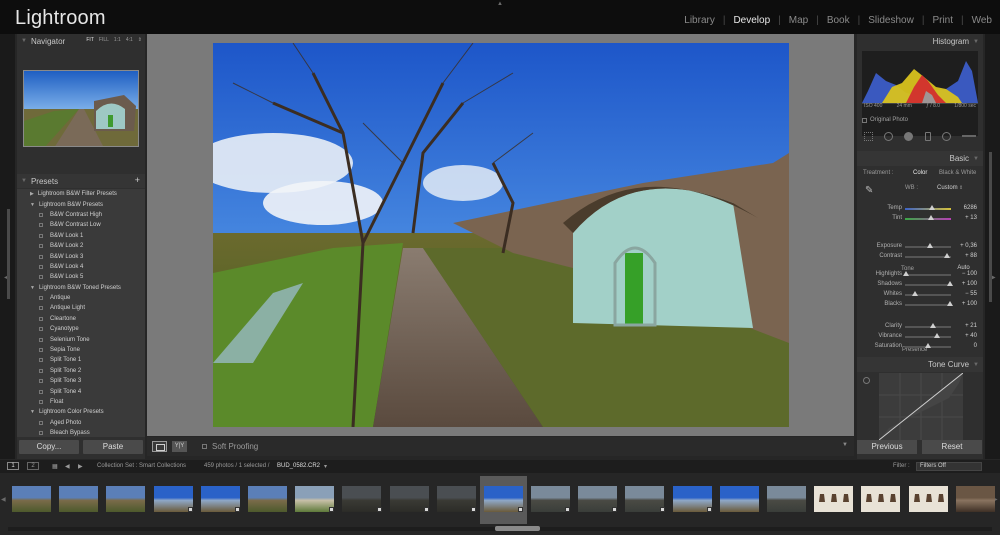 The height and width of the screenshot is (535, 1000). I want to click on preset-item: Aged Photo, so click(81, 423).